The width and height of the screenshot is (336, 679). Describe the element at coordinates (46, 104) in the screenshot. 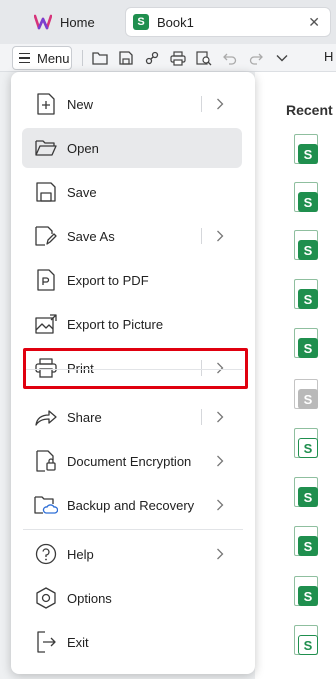

I see `new-file-icon` at that location.